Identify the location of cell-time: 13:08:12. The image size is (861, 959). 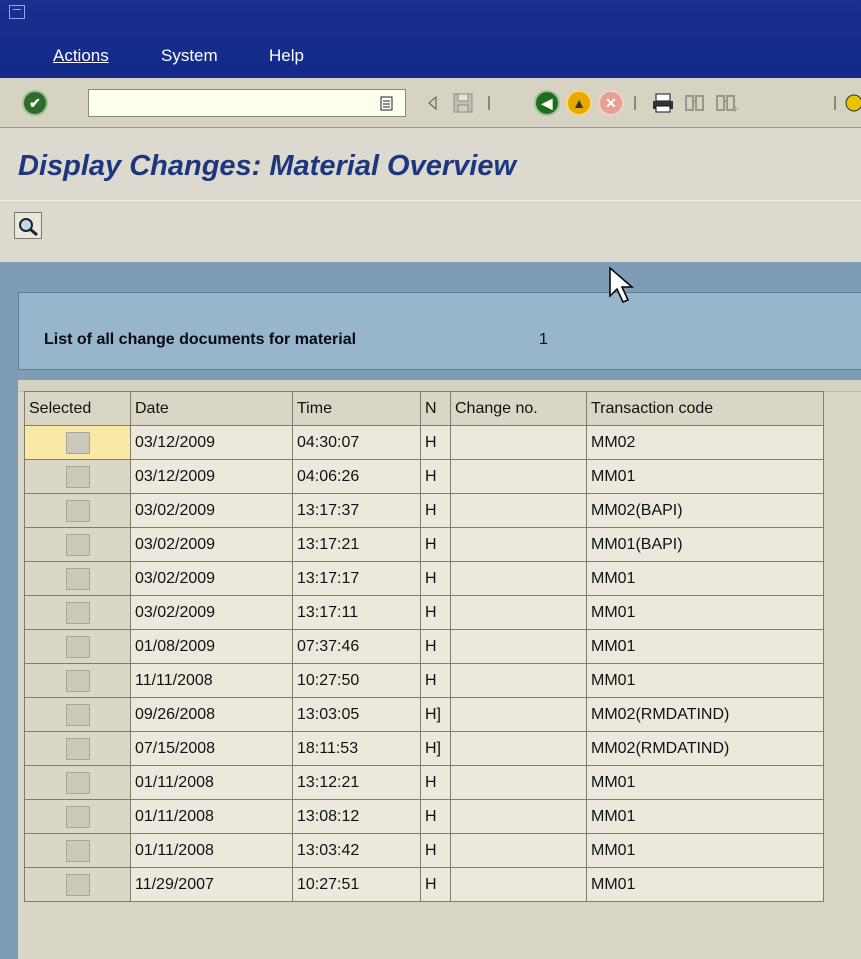
(356, 816).